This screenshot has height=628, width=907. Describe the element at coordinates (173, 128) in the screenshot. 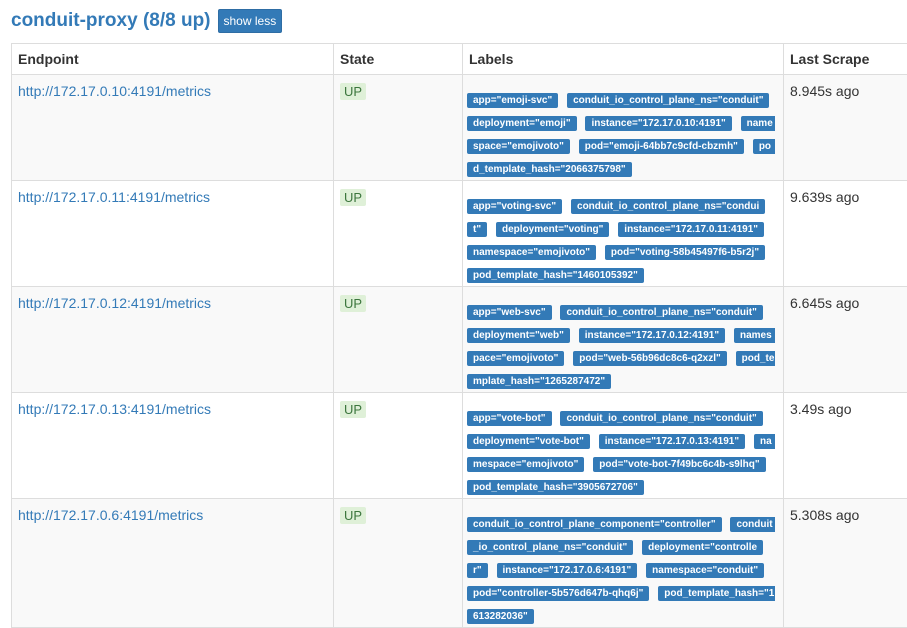

I see `endpoint-cell: http://172.17.0.10:4191/metrics` at that location.